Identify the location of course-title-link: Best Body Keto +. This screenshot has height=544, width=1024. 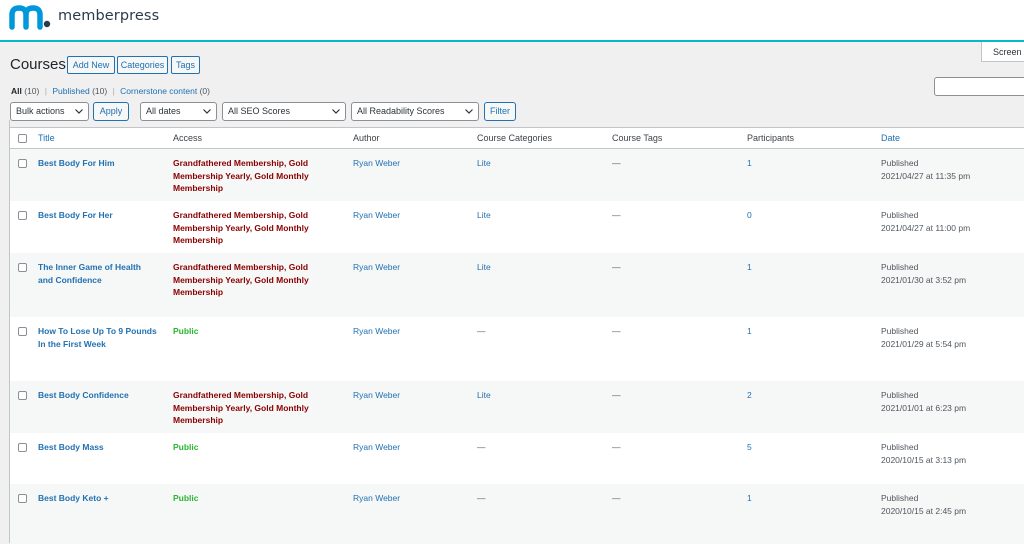
(103, 498).